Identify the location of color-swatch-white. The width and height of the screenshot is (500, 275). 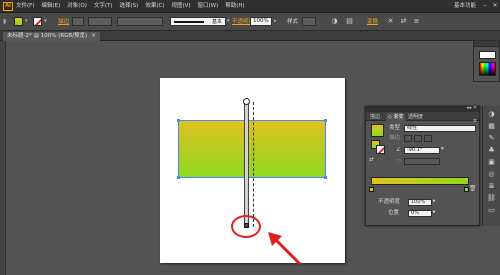
(487, 55).